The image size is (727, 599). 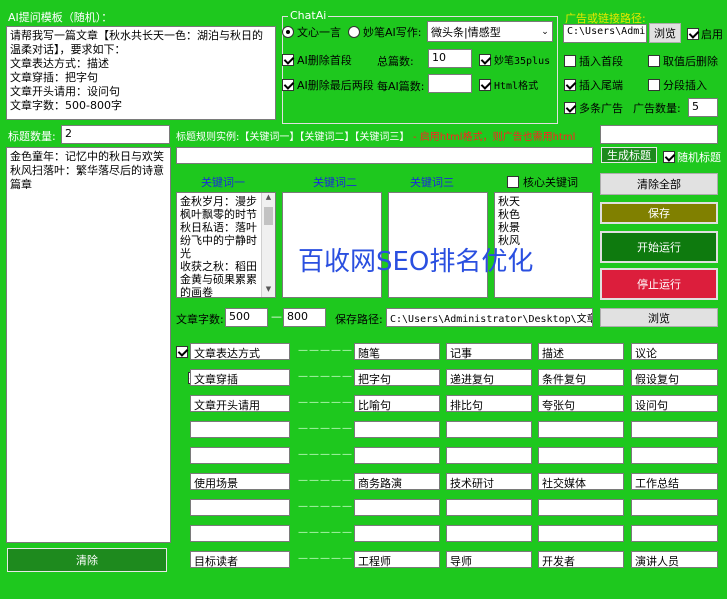 What do you see at coordinates (489, 317) in the screenshot?
I see `save-path-input: C:\Users\Administrator\Desktop\文章` at bounding box center [489, 317].